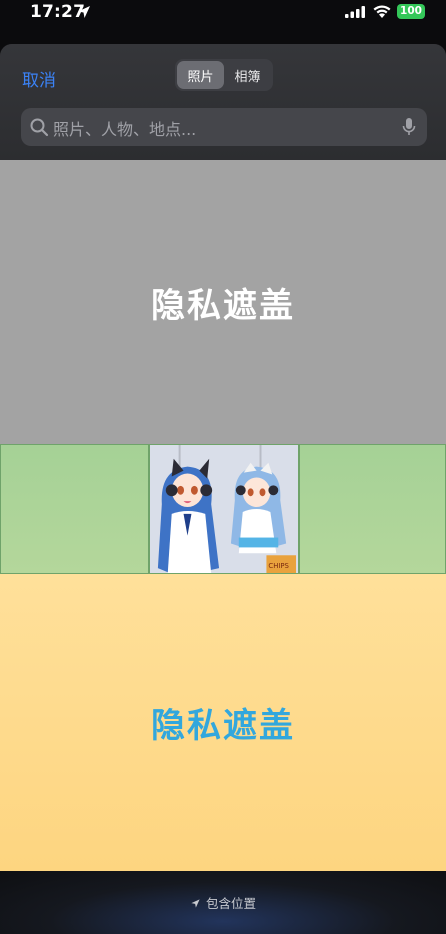 The height and width of the screenshot is (934, 446). What do you see at coordinates (39, 127) in the screenshot?
I see `search-icon` at bounding box center [39, 127].